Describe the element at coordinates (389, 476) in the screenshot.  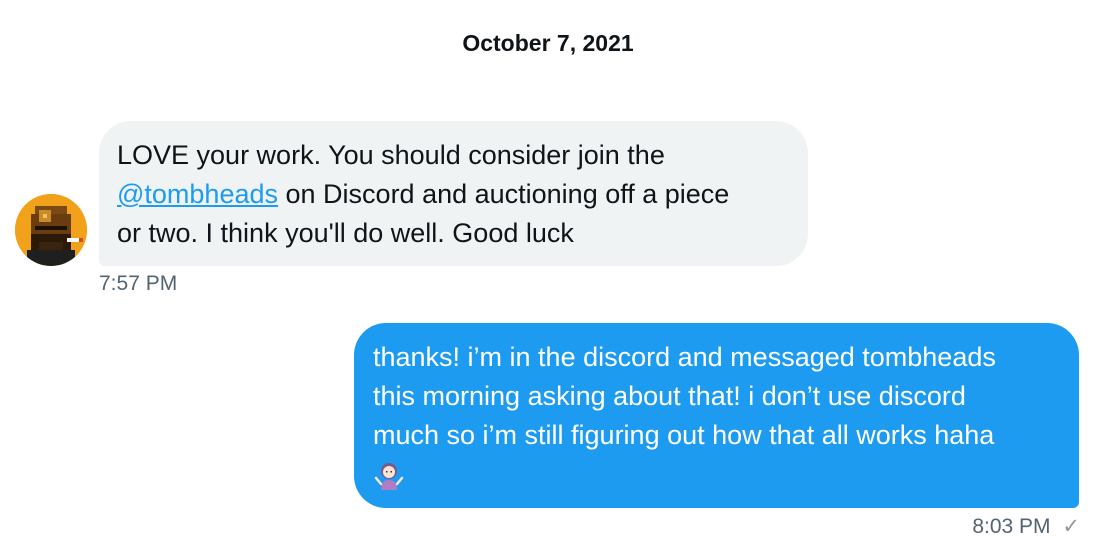
I see `person-shrugging-emoji-icon` at that location.